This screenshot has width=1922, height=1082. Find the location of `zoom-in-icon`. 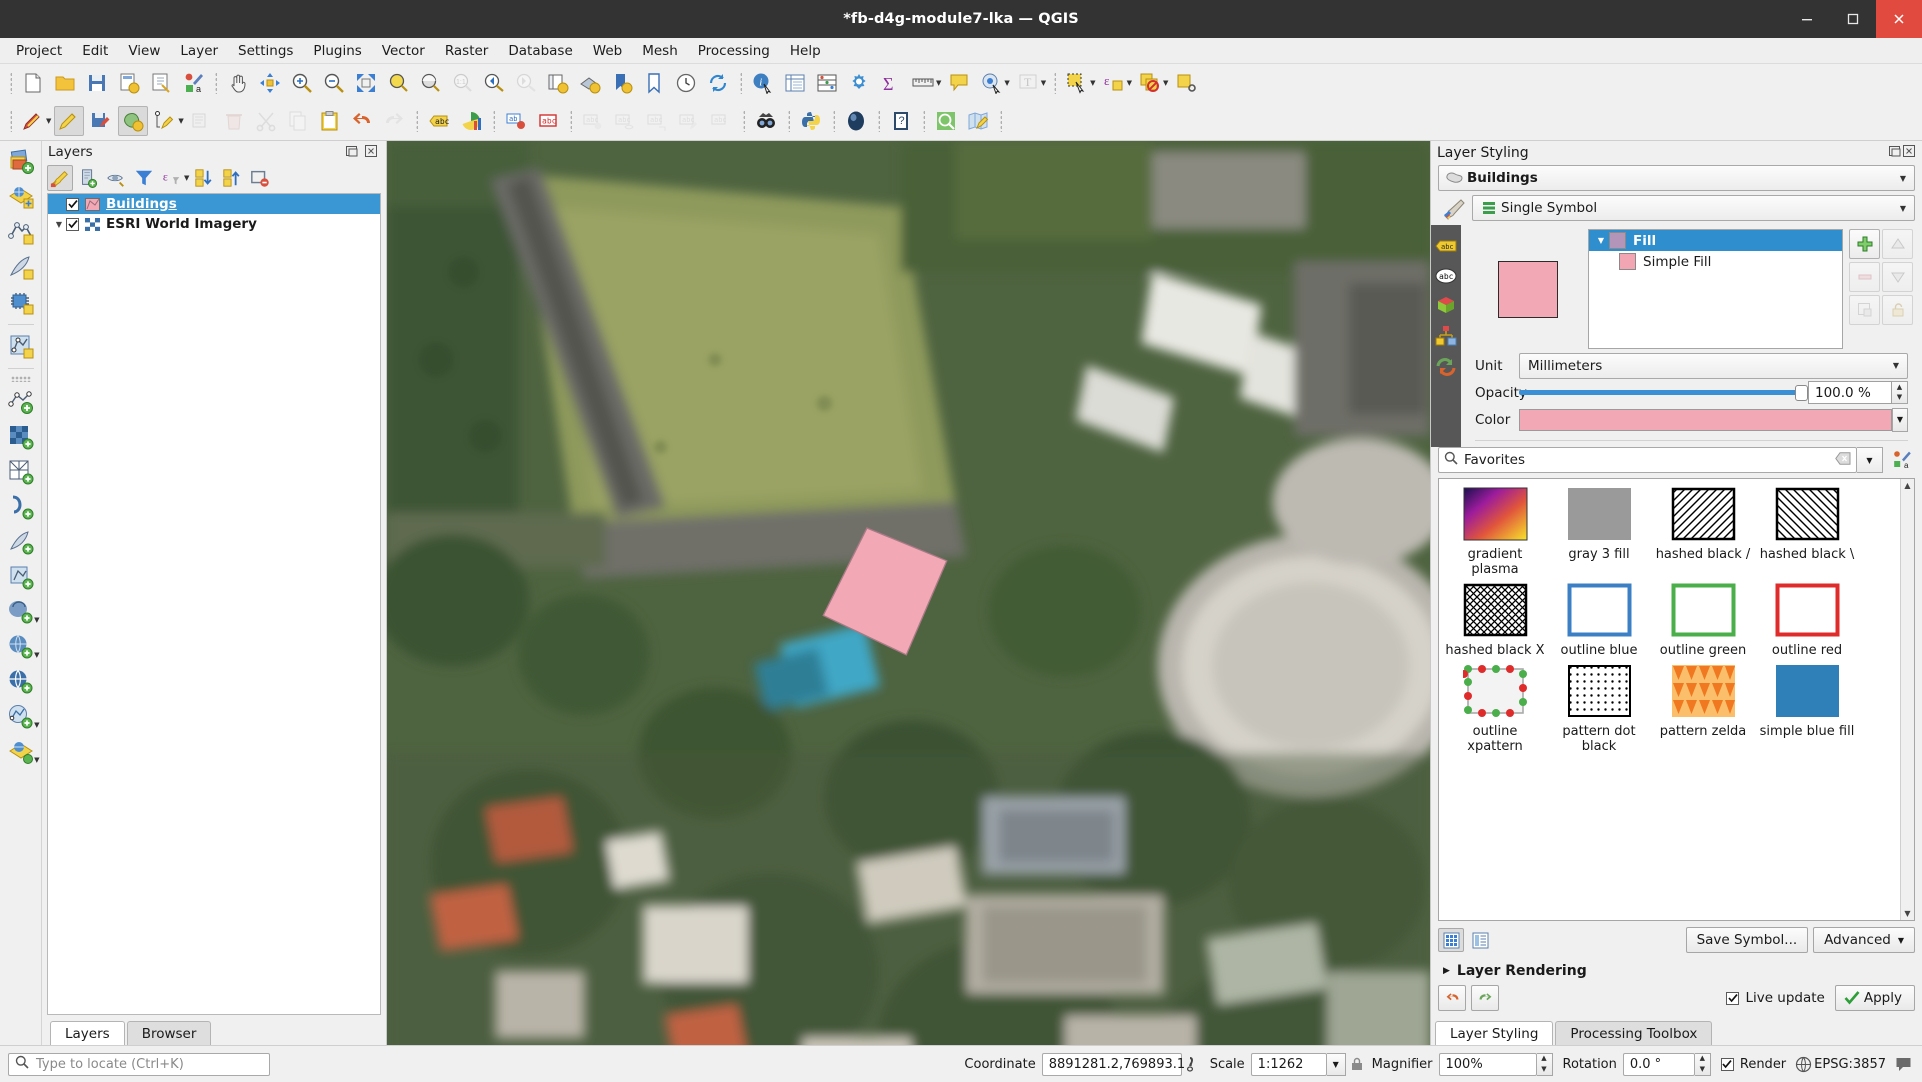

zoom-in-icon is located at coordinates (302, 83).